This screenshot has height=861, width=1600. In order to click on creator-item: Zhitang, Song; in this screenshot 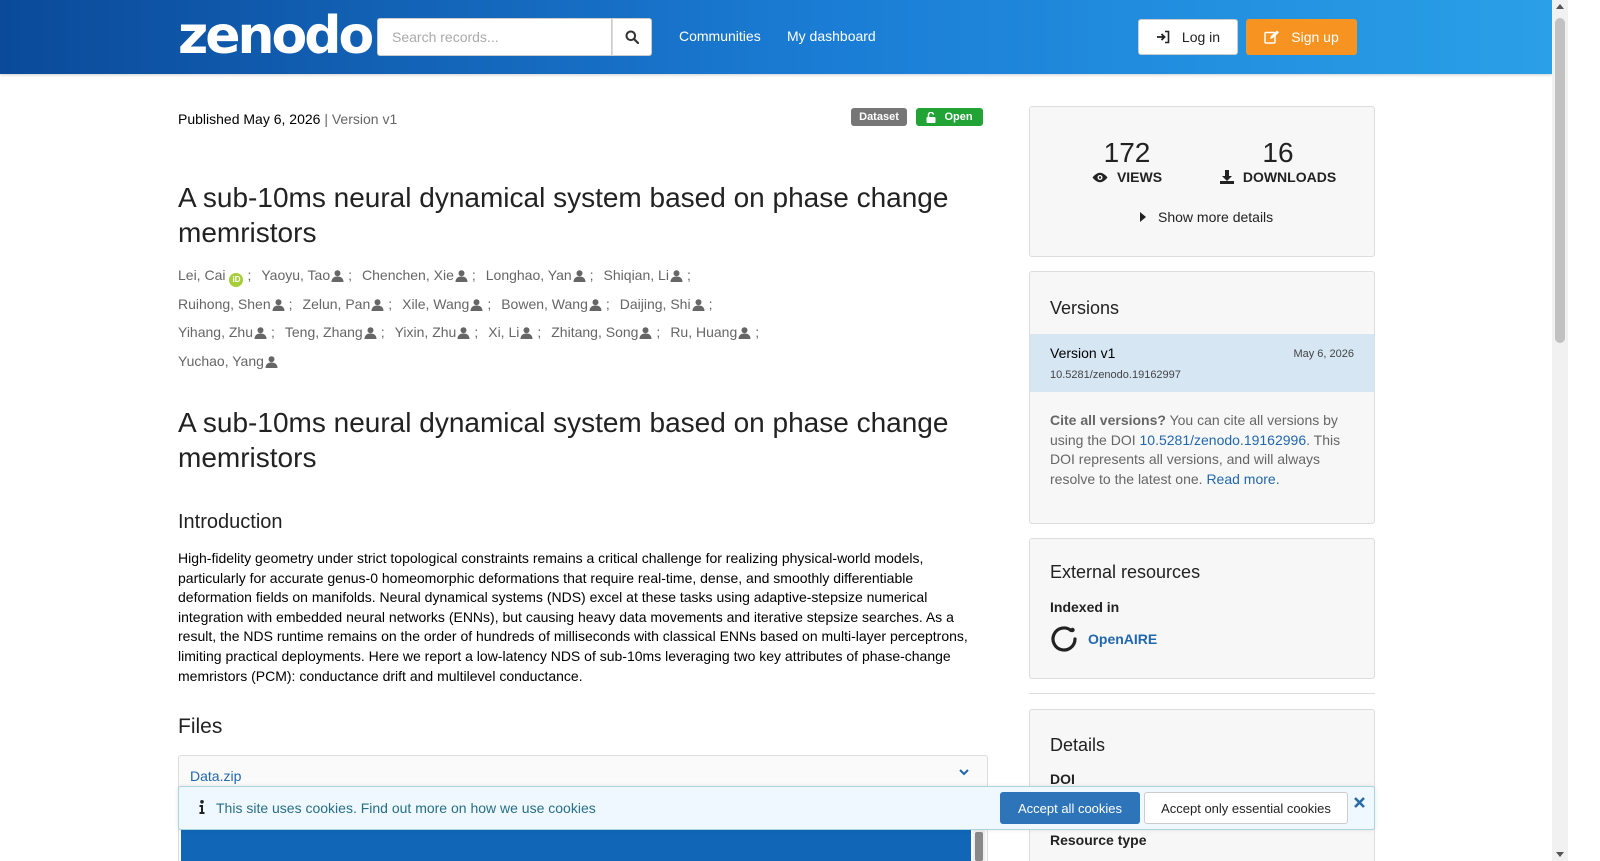, I will do `click(605, 333)`.